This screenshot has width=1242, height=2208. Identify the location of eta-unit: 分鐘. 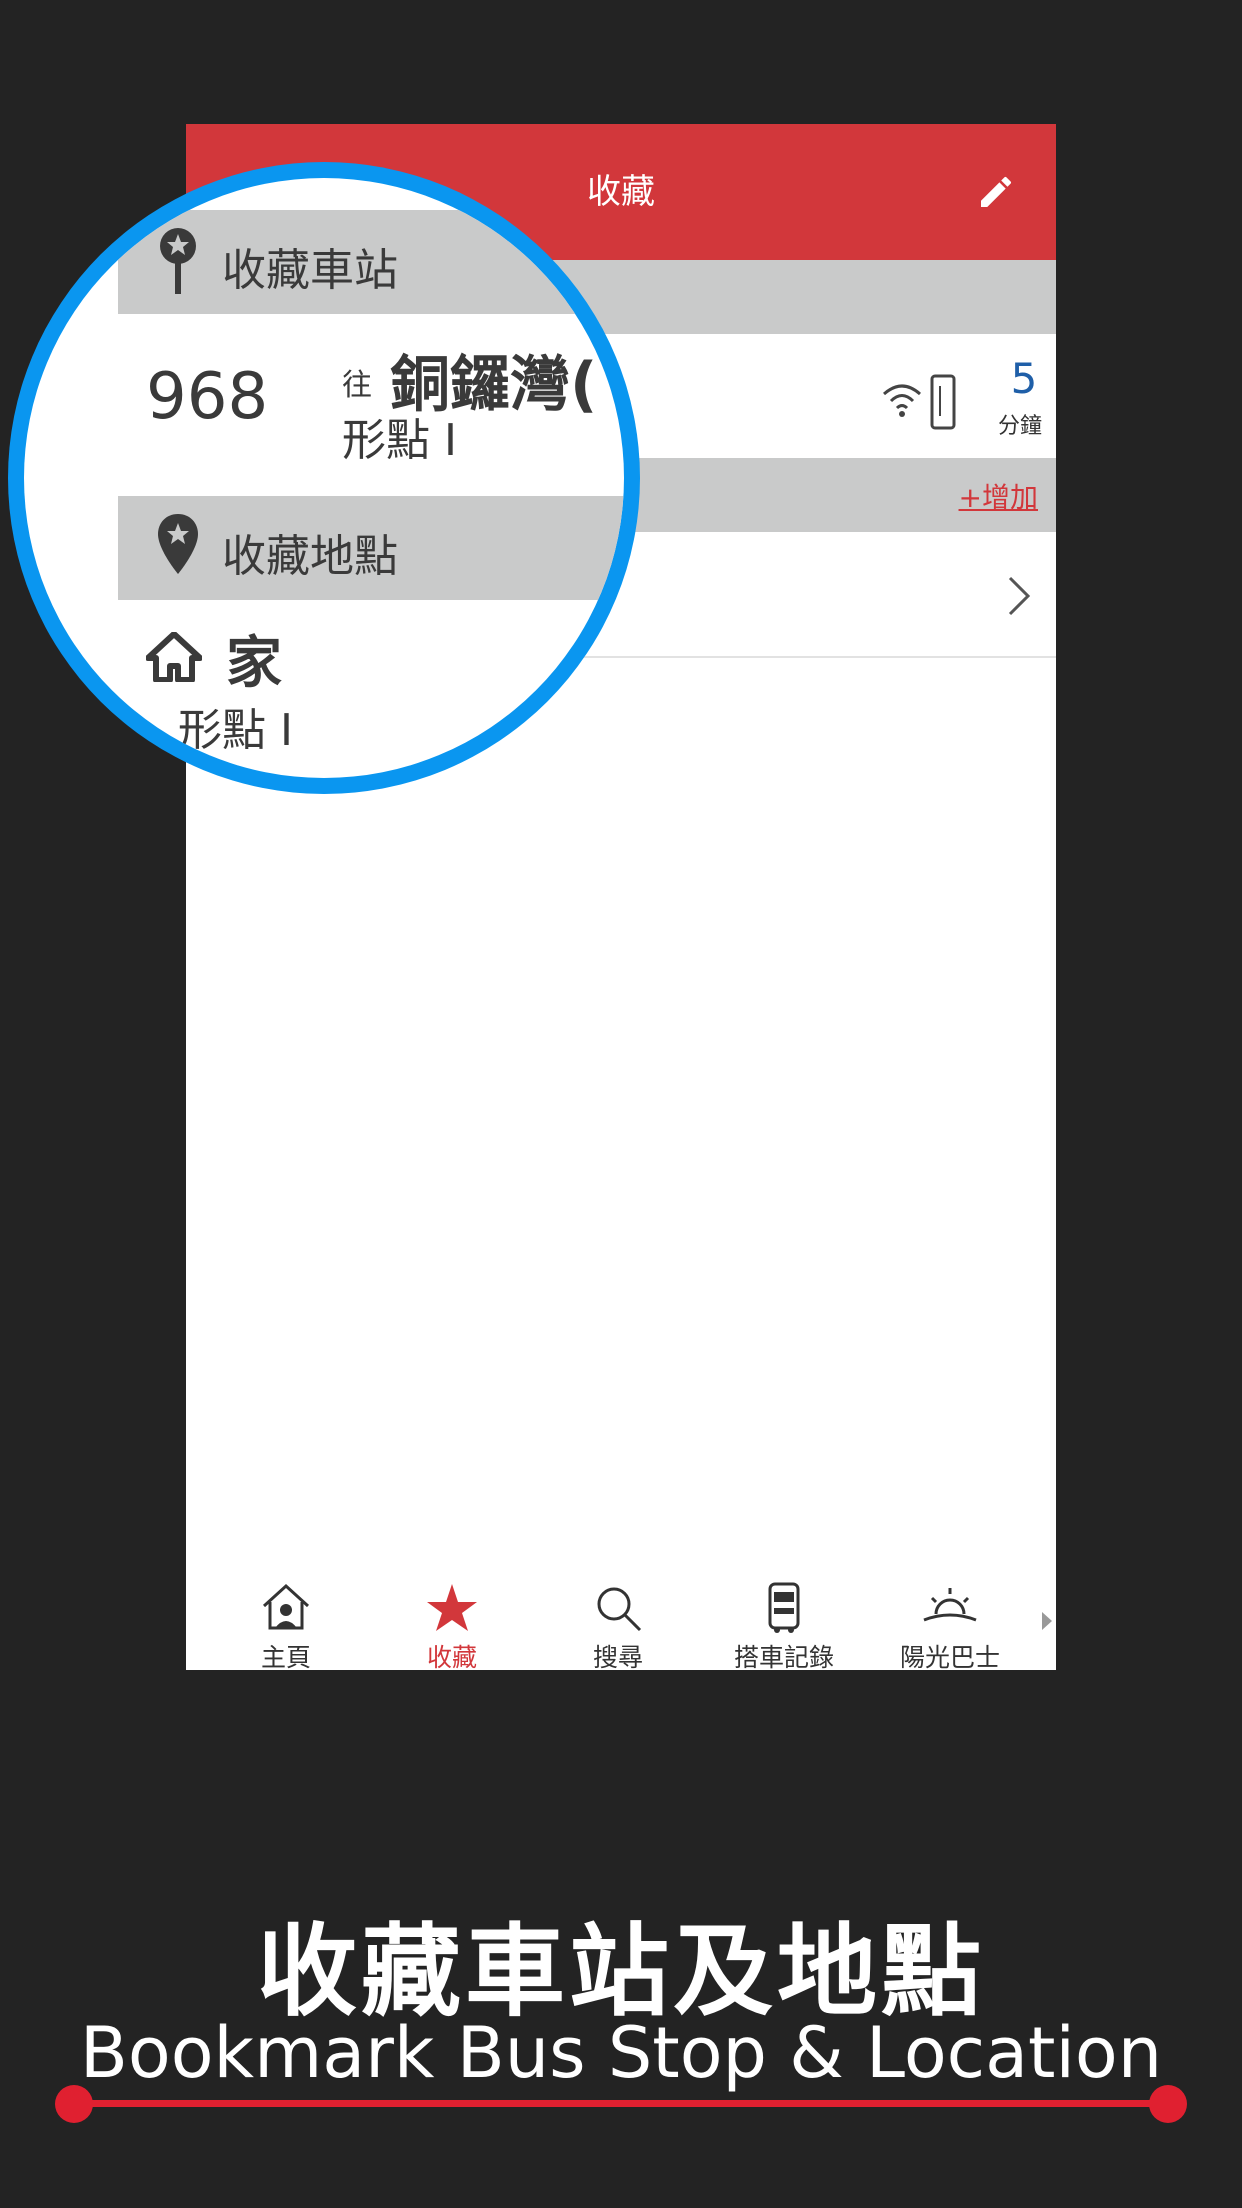
(1019, 426).